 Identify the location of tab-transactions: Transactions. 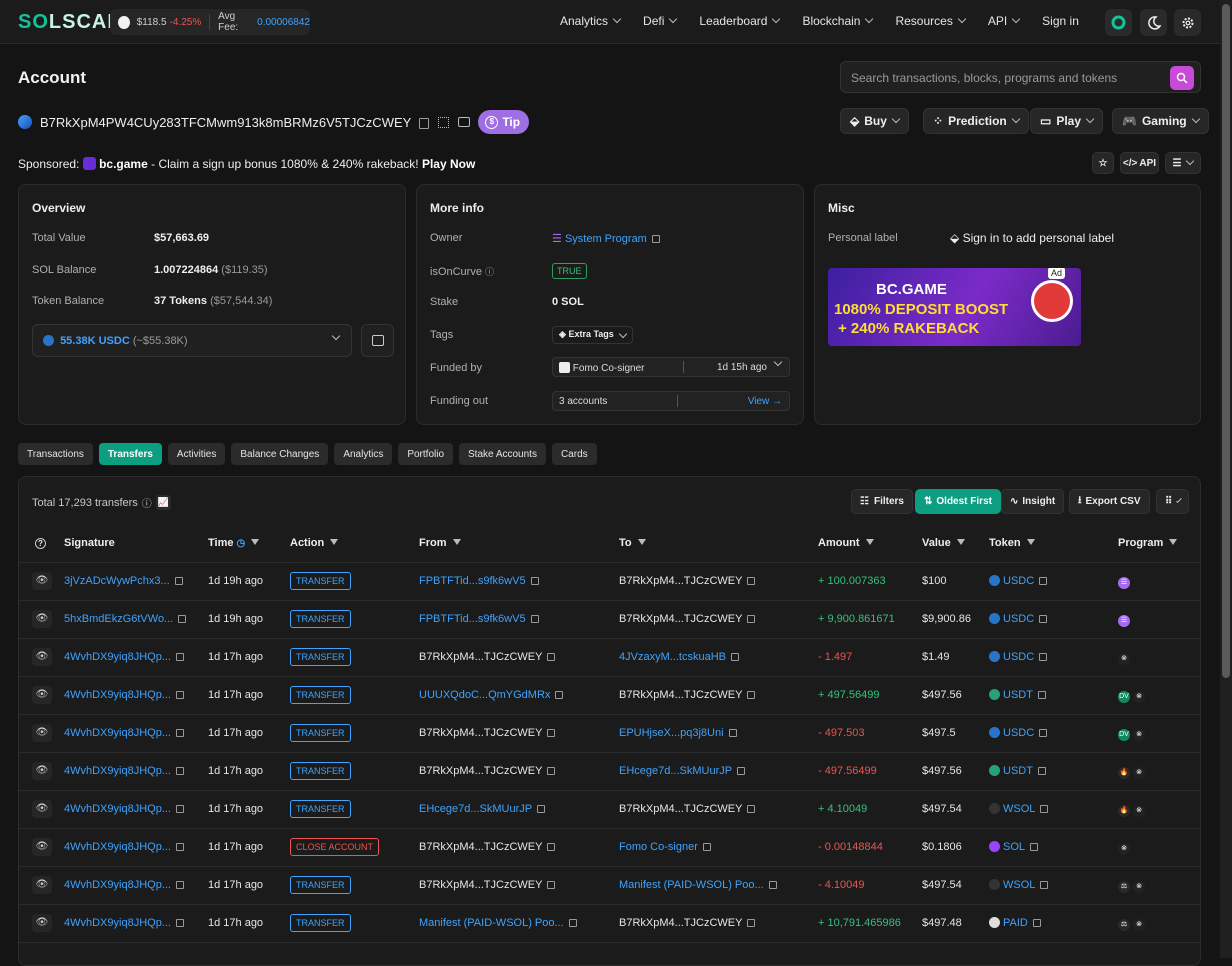
(55, 454).